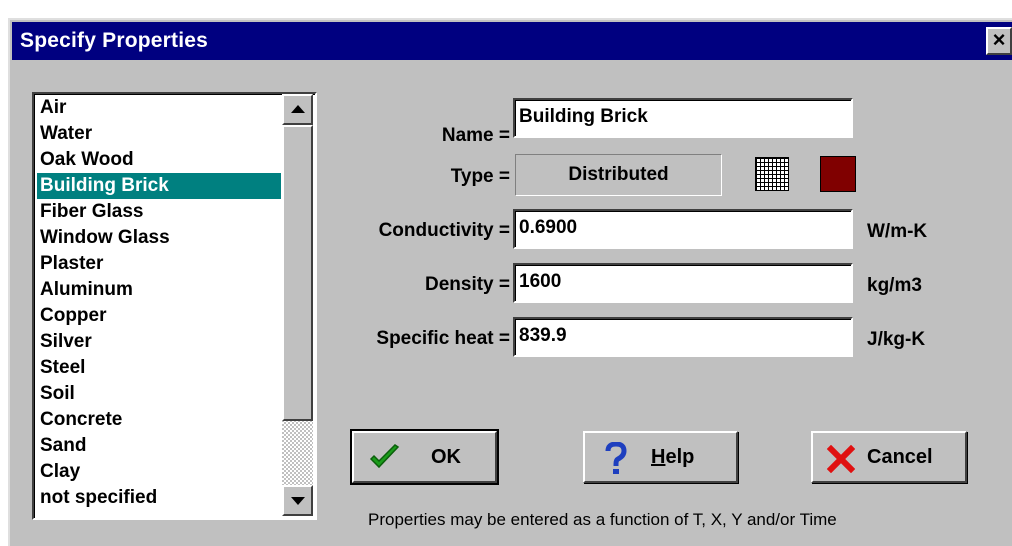 The width and height of the screenshot is (1012, 546). I want to click on close-button: ×, so click(999, 41).